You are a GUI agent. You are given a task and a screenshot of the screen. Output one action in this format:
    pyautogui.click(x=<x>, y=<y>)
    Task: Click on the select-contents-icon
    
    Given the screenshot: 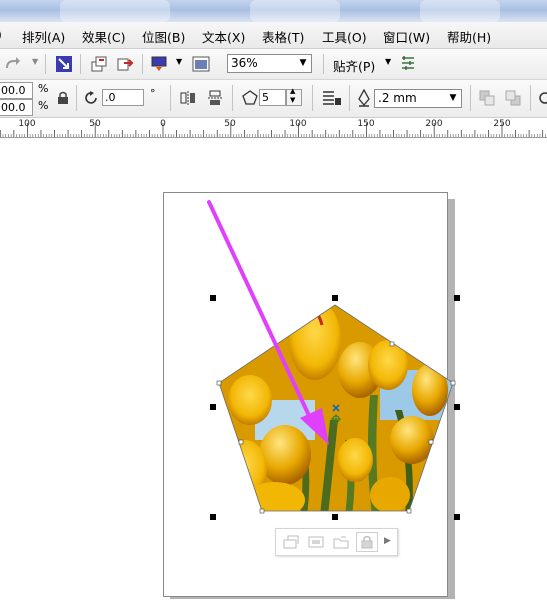 What is the action you would take?
    pyautogui.click(x=316, y=542)
    